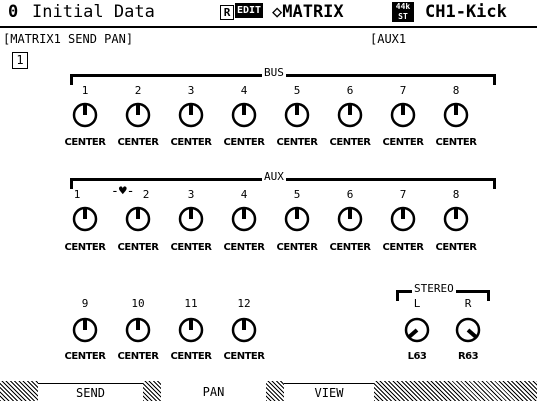 This screenshot has width=537, height=403. I want to click on bus-label: BUS, so click(274, 72).